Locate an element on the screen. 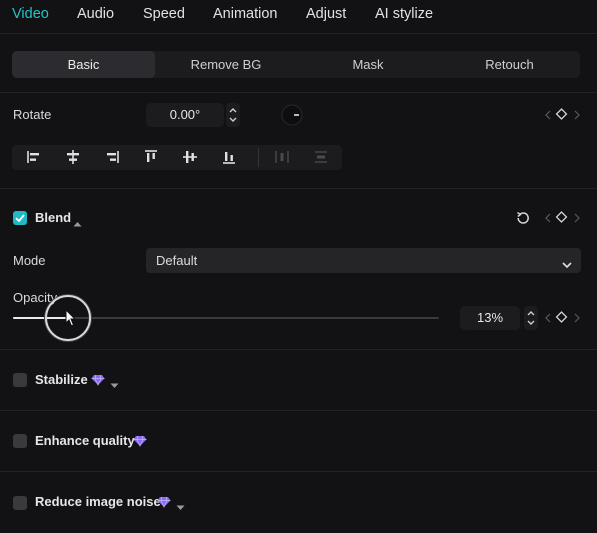  rotate-stepper is located at coordinates (233, 115).